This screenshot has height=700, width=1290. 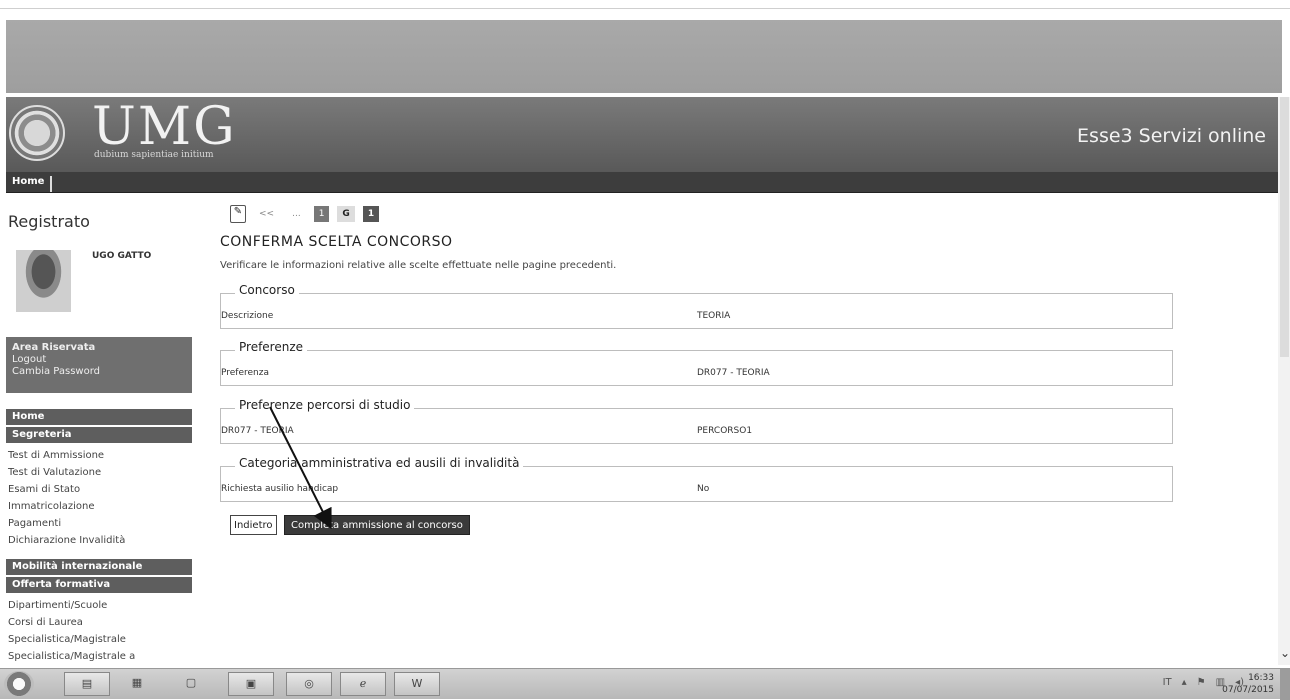 I want to click on step-g: G, so click(x=346, y=214).